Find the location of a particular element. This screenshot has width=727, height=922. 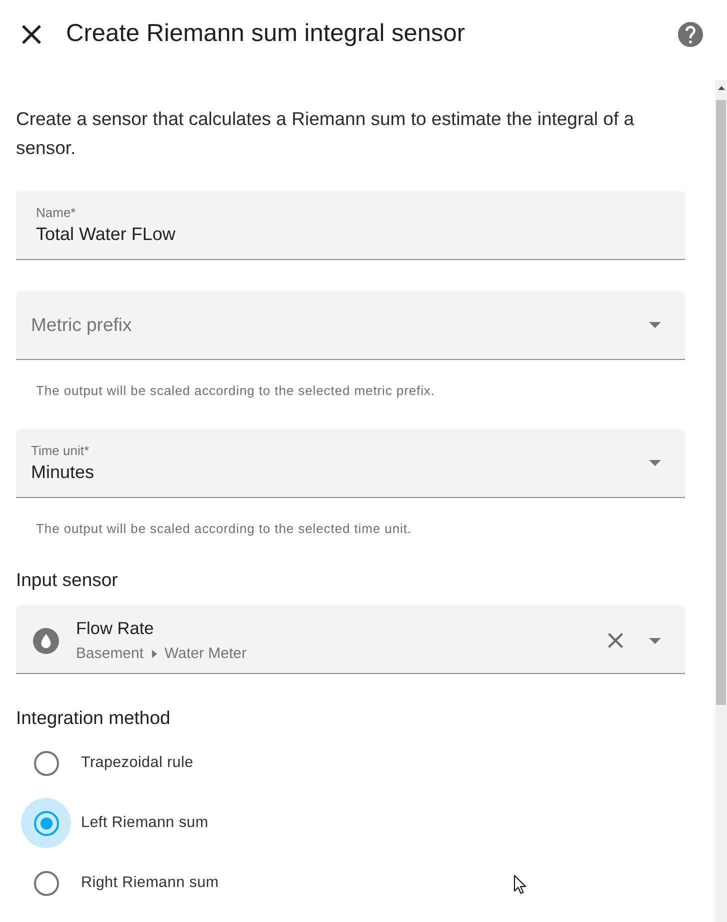

field-value: Minutes is located at coordinates (63, 472).